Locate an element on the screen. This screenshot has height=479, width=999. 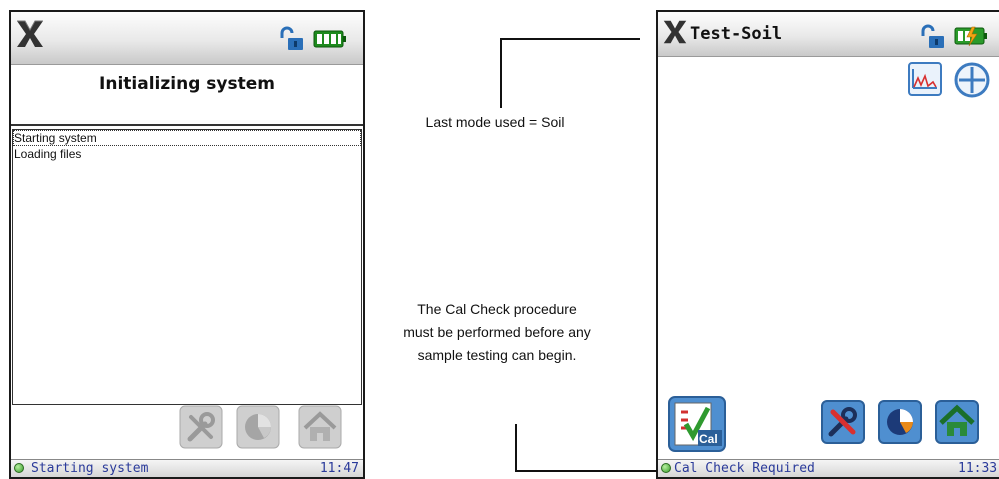
divider is located at coordinates (187, 125).